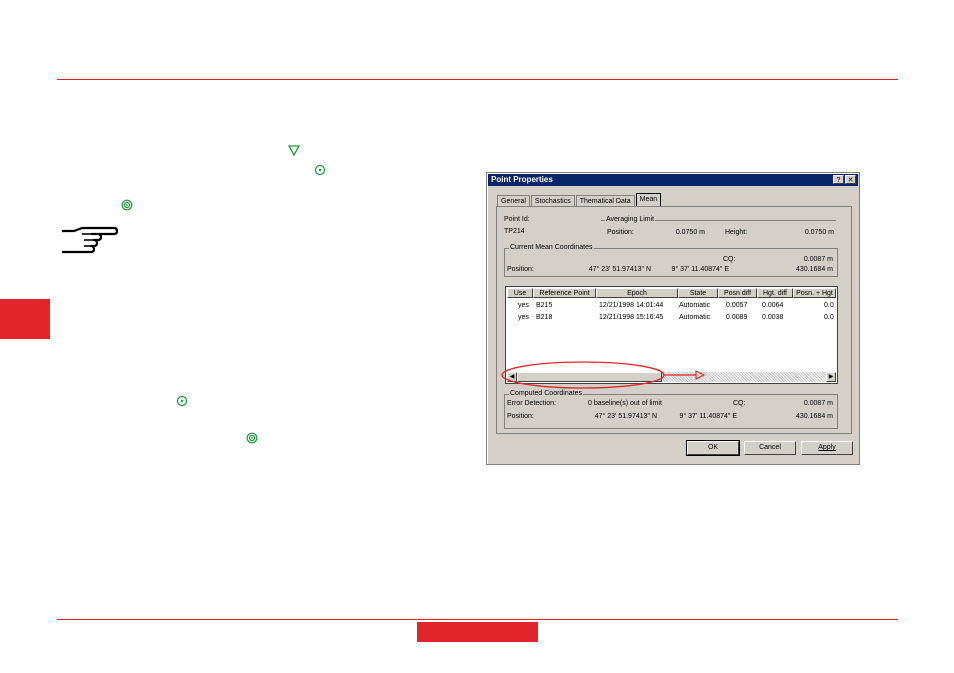 Image resolution: width=954 pixels, height=673 pixels. What do you see at coordinates (625, 416) in the screenshot?
I see `computed-latitude: 47° 23' 51.97413" N` at bounding box center [625, 416].